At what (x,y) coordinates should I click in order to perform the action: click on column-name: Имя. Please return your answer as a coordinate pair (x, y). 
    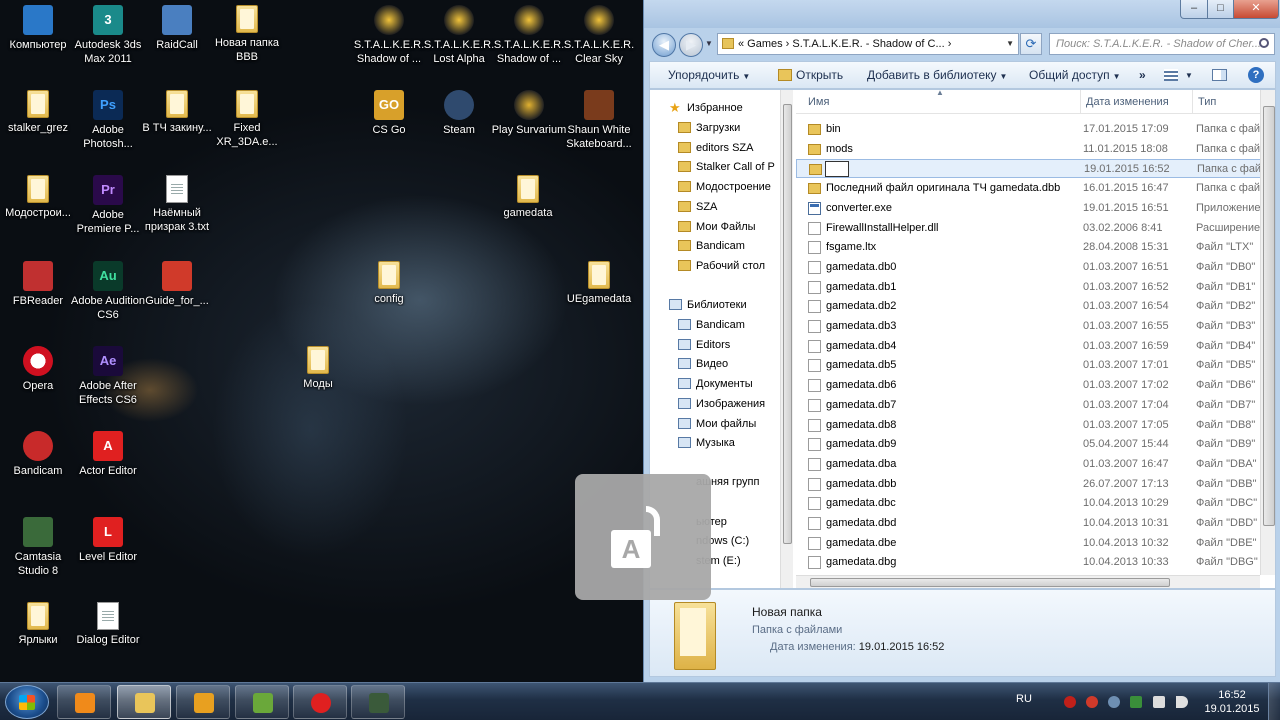
    Looking at the image, I should click on (818, 102).